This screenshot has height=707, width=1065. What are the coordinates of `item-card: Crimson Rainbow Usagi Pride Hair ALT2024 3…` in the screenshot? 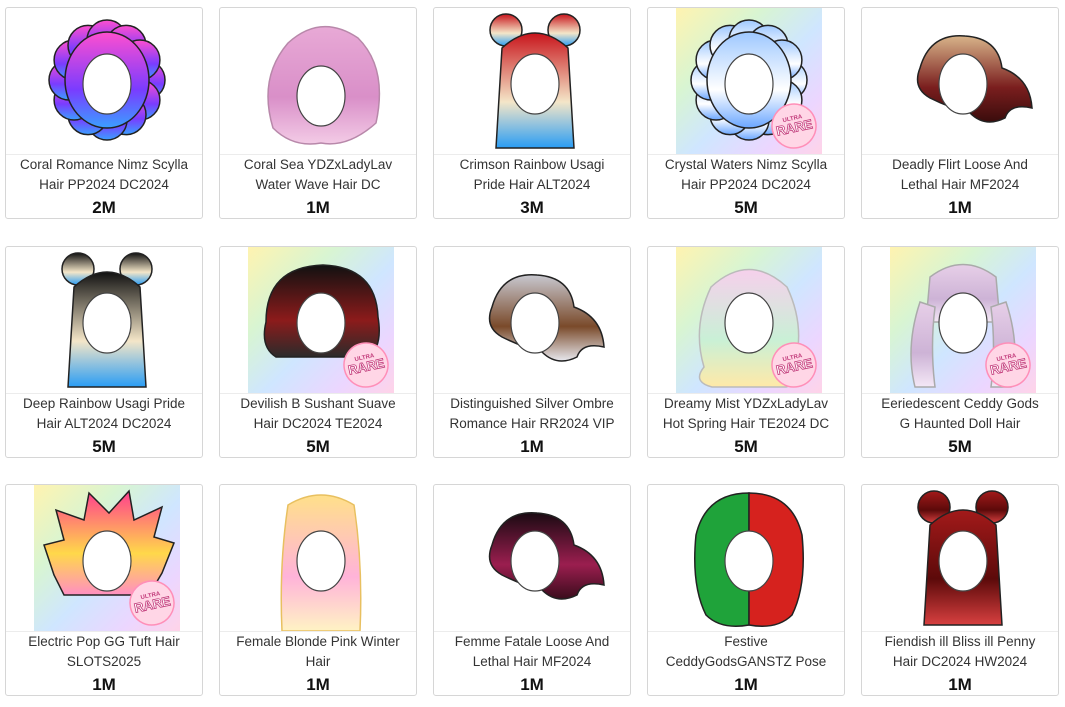 It's located at (532, 113).